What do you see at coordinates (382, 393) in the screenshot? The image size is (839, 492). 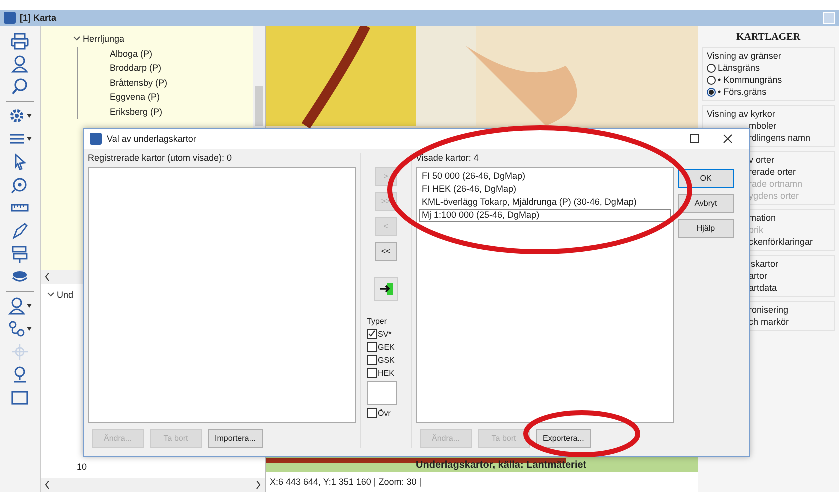 I see `input-field` at bounding box center [382, 393].